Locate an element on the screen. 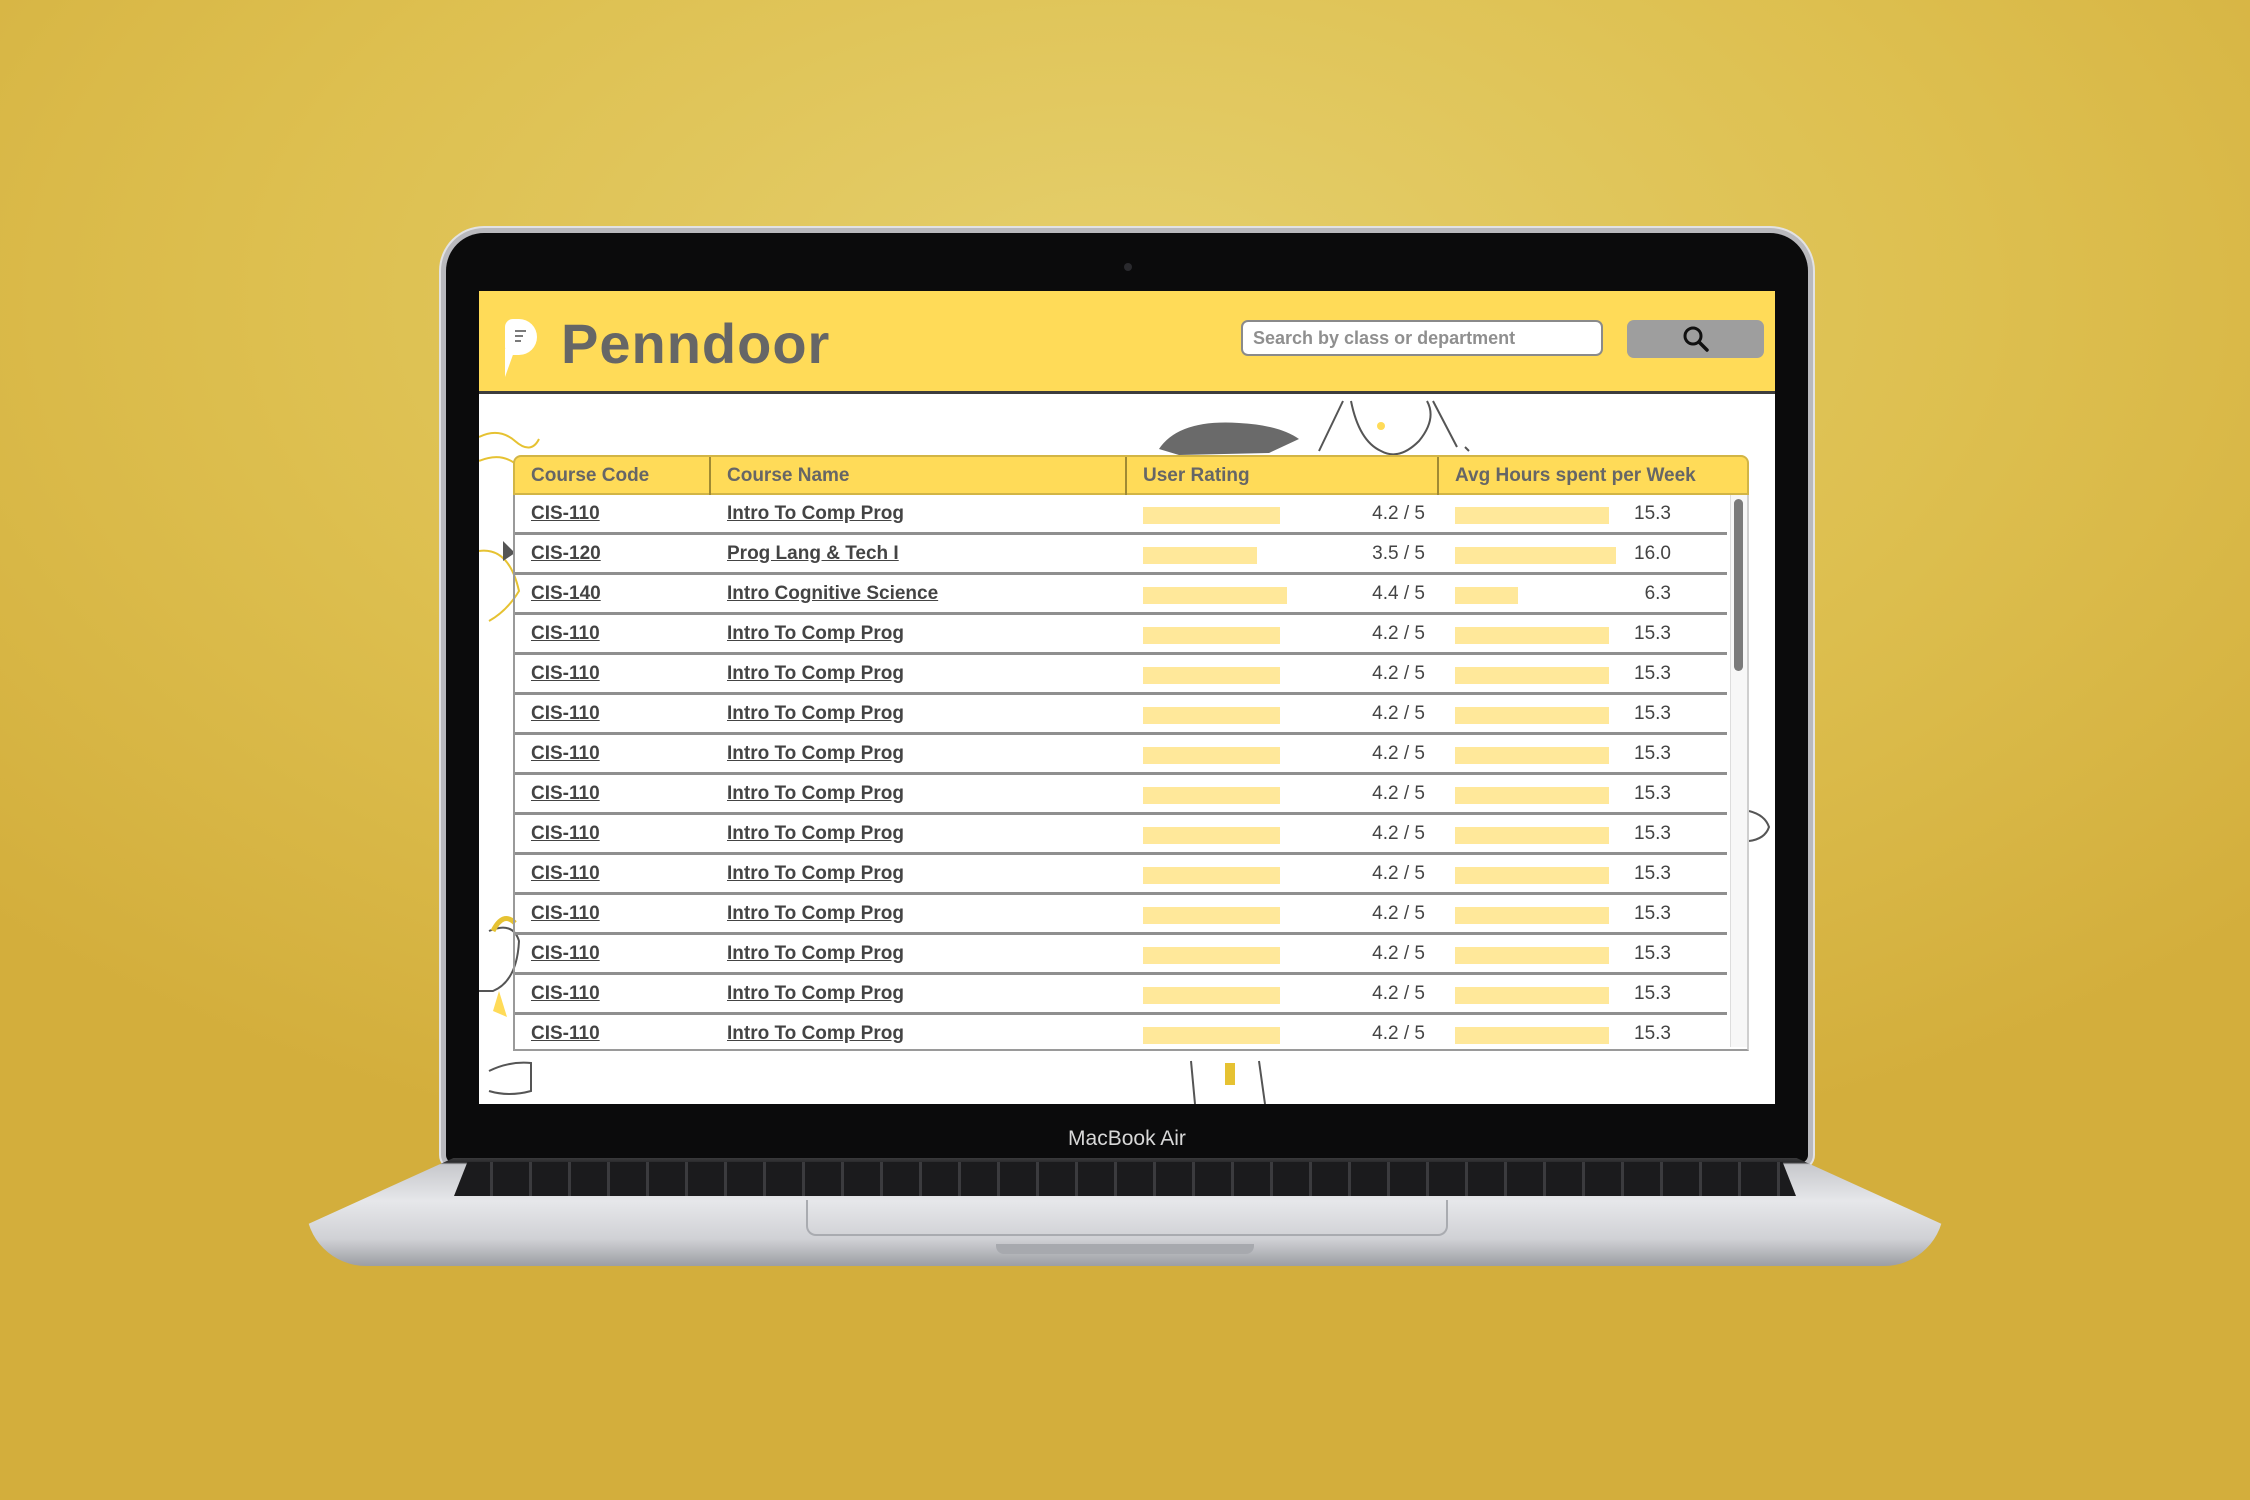 This screenshot has height=1500, width=2250. rating-value: 3.5 / 5 is located at coordinates (1398, 553).